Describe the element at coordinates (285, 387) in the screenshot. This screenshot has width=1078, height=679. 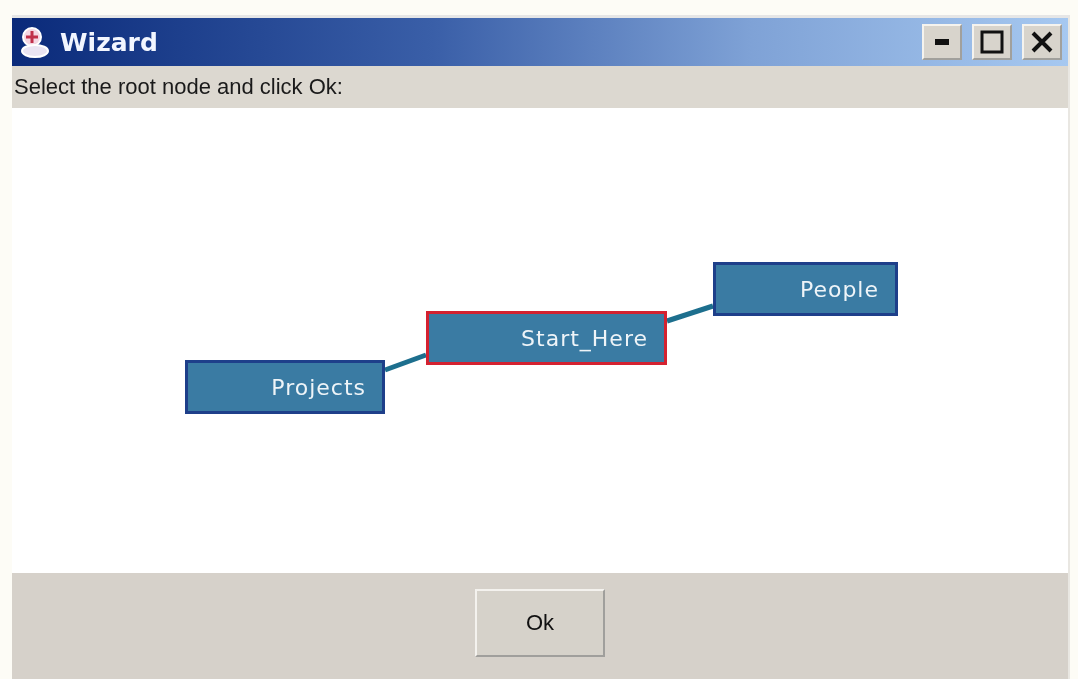
I see `graph-node: Projects` at that location.